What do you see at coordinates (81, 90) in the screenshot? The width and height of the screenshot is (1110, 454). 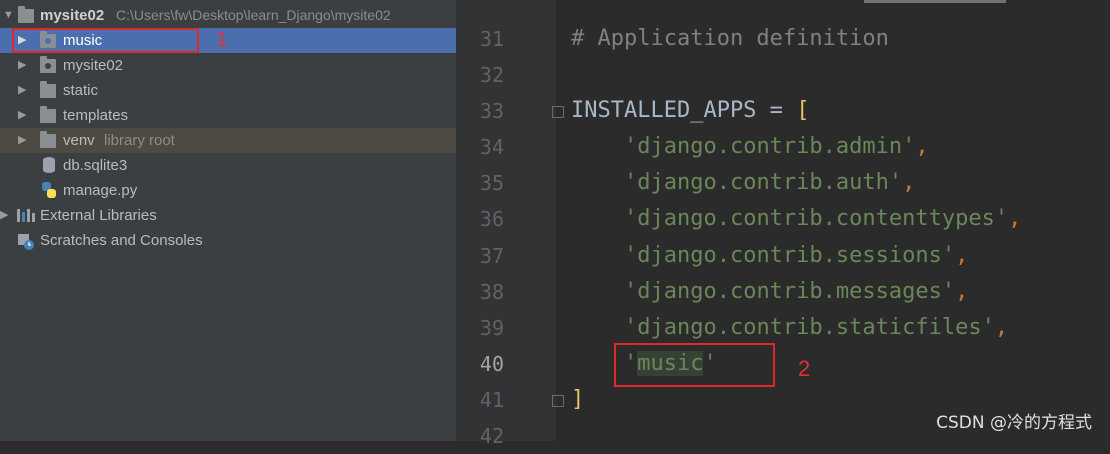 I see `tree-item-label: static` at bounding box center [81, 90].